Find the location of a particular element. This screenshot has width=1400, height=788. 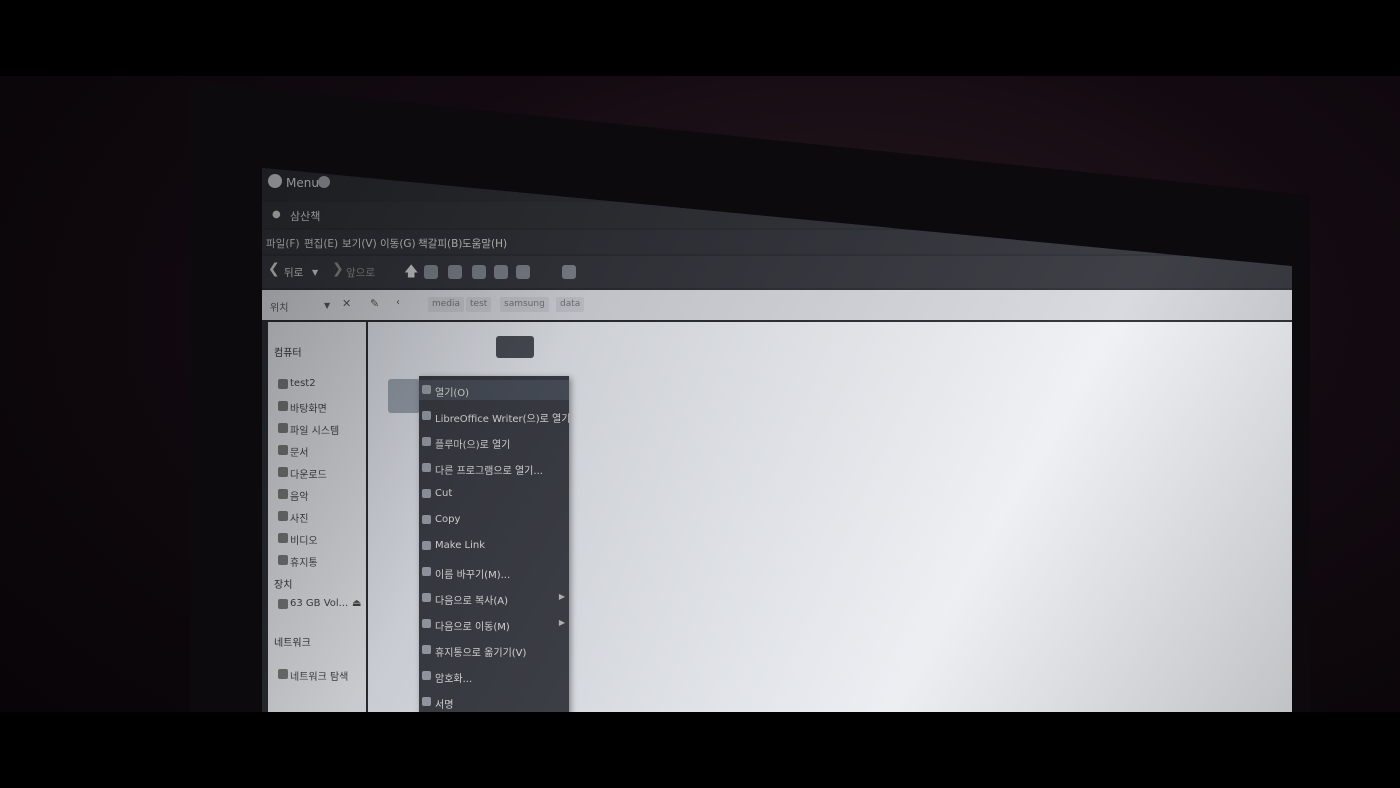

context-menu-item-open-libreoffice: LibreOffice Writer(으)로 열기 is located at coordinates (495, 416).